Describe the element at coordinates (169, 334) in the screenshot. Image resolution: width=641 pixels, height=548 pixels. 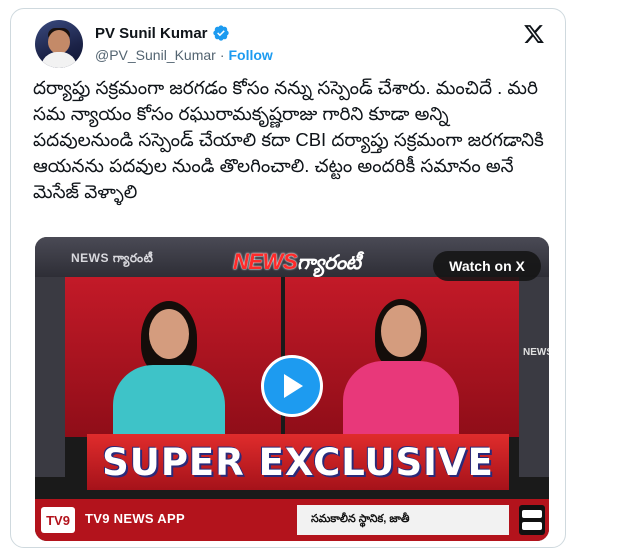
I see `anchor-left-face` at that location.